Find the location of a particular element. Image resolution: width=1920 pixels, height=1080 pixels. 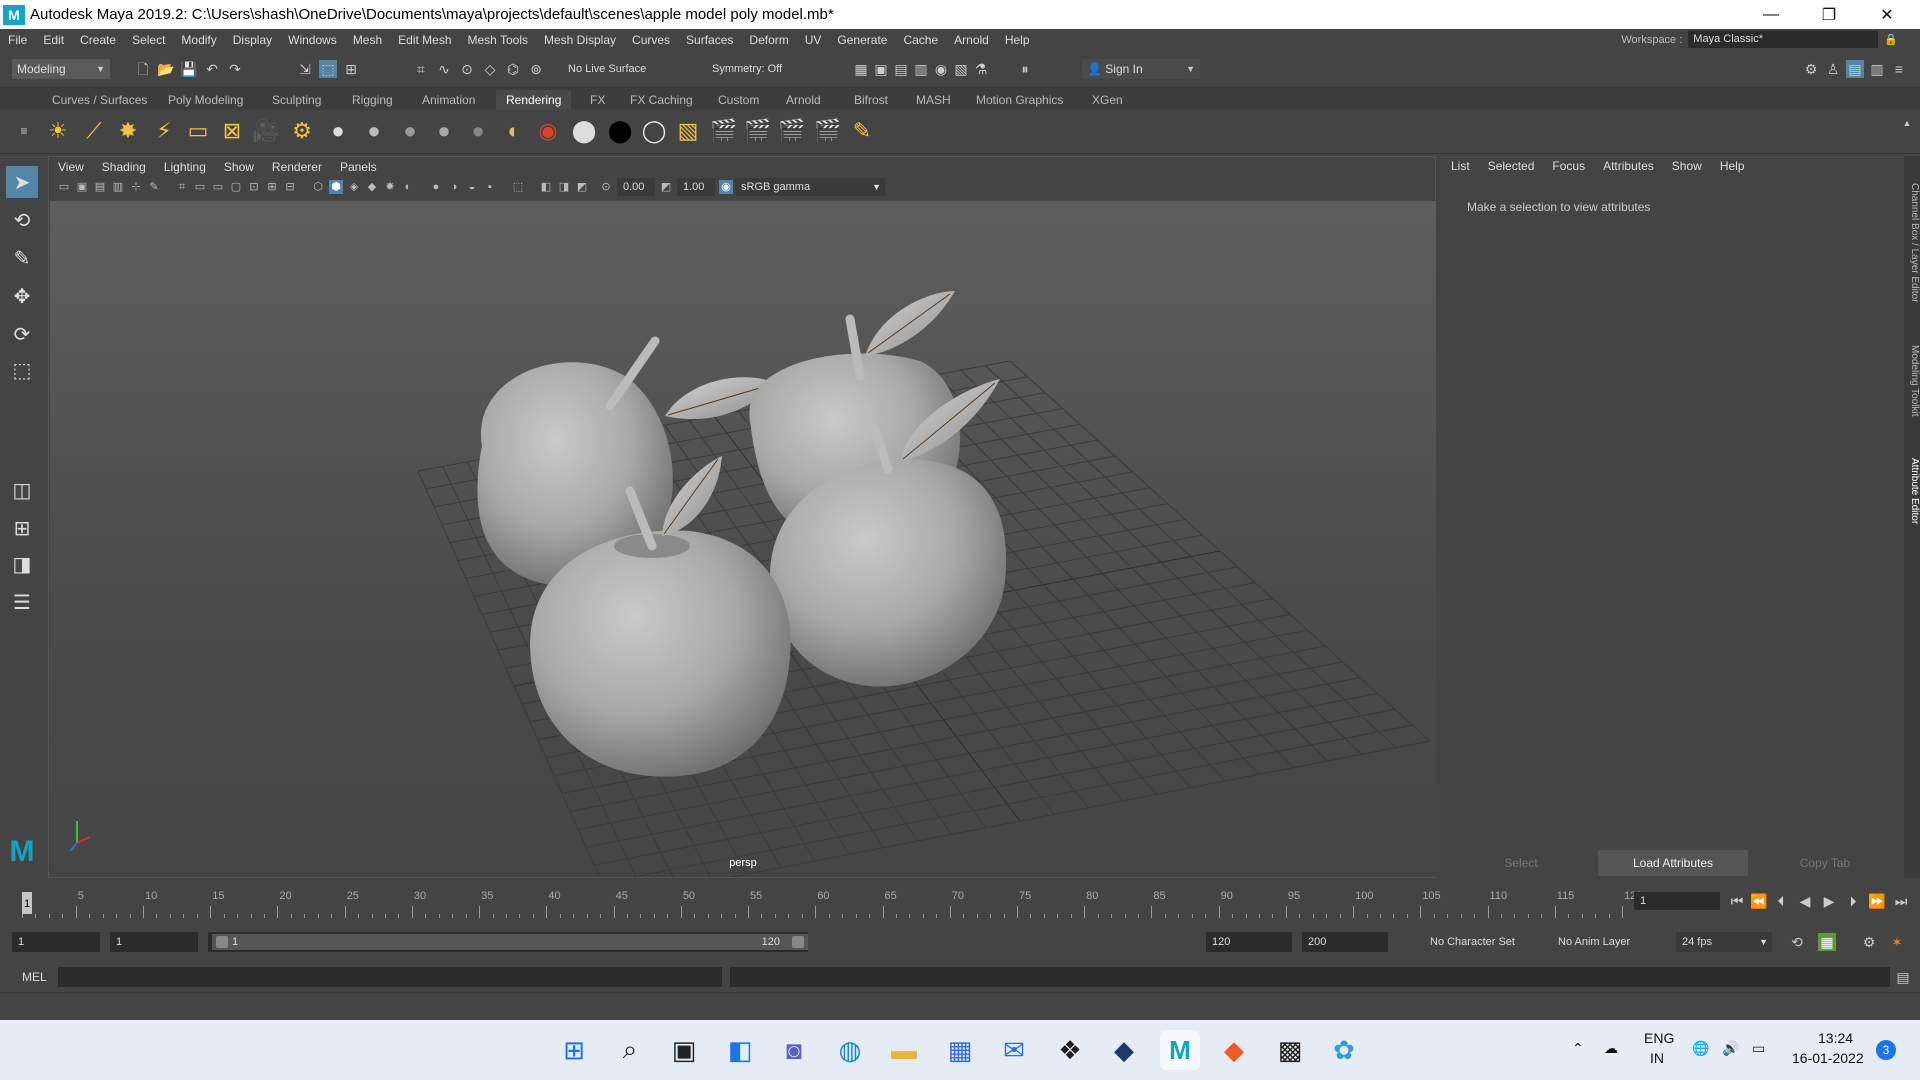

network-icon: 🌐 is located at coordinates (1700, 1048).